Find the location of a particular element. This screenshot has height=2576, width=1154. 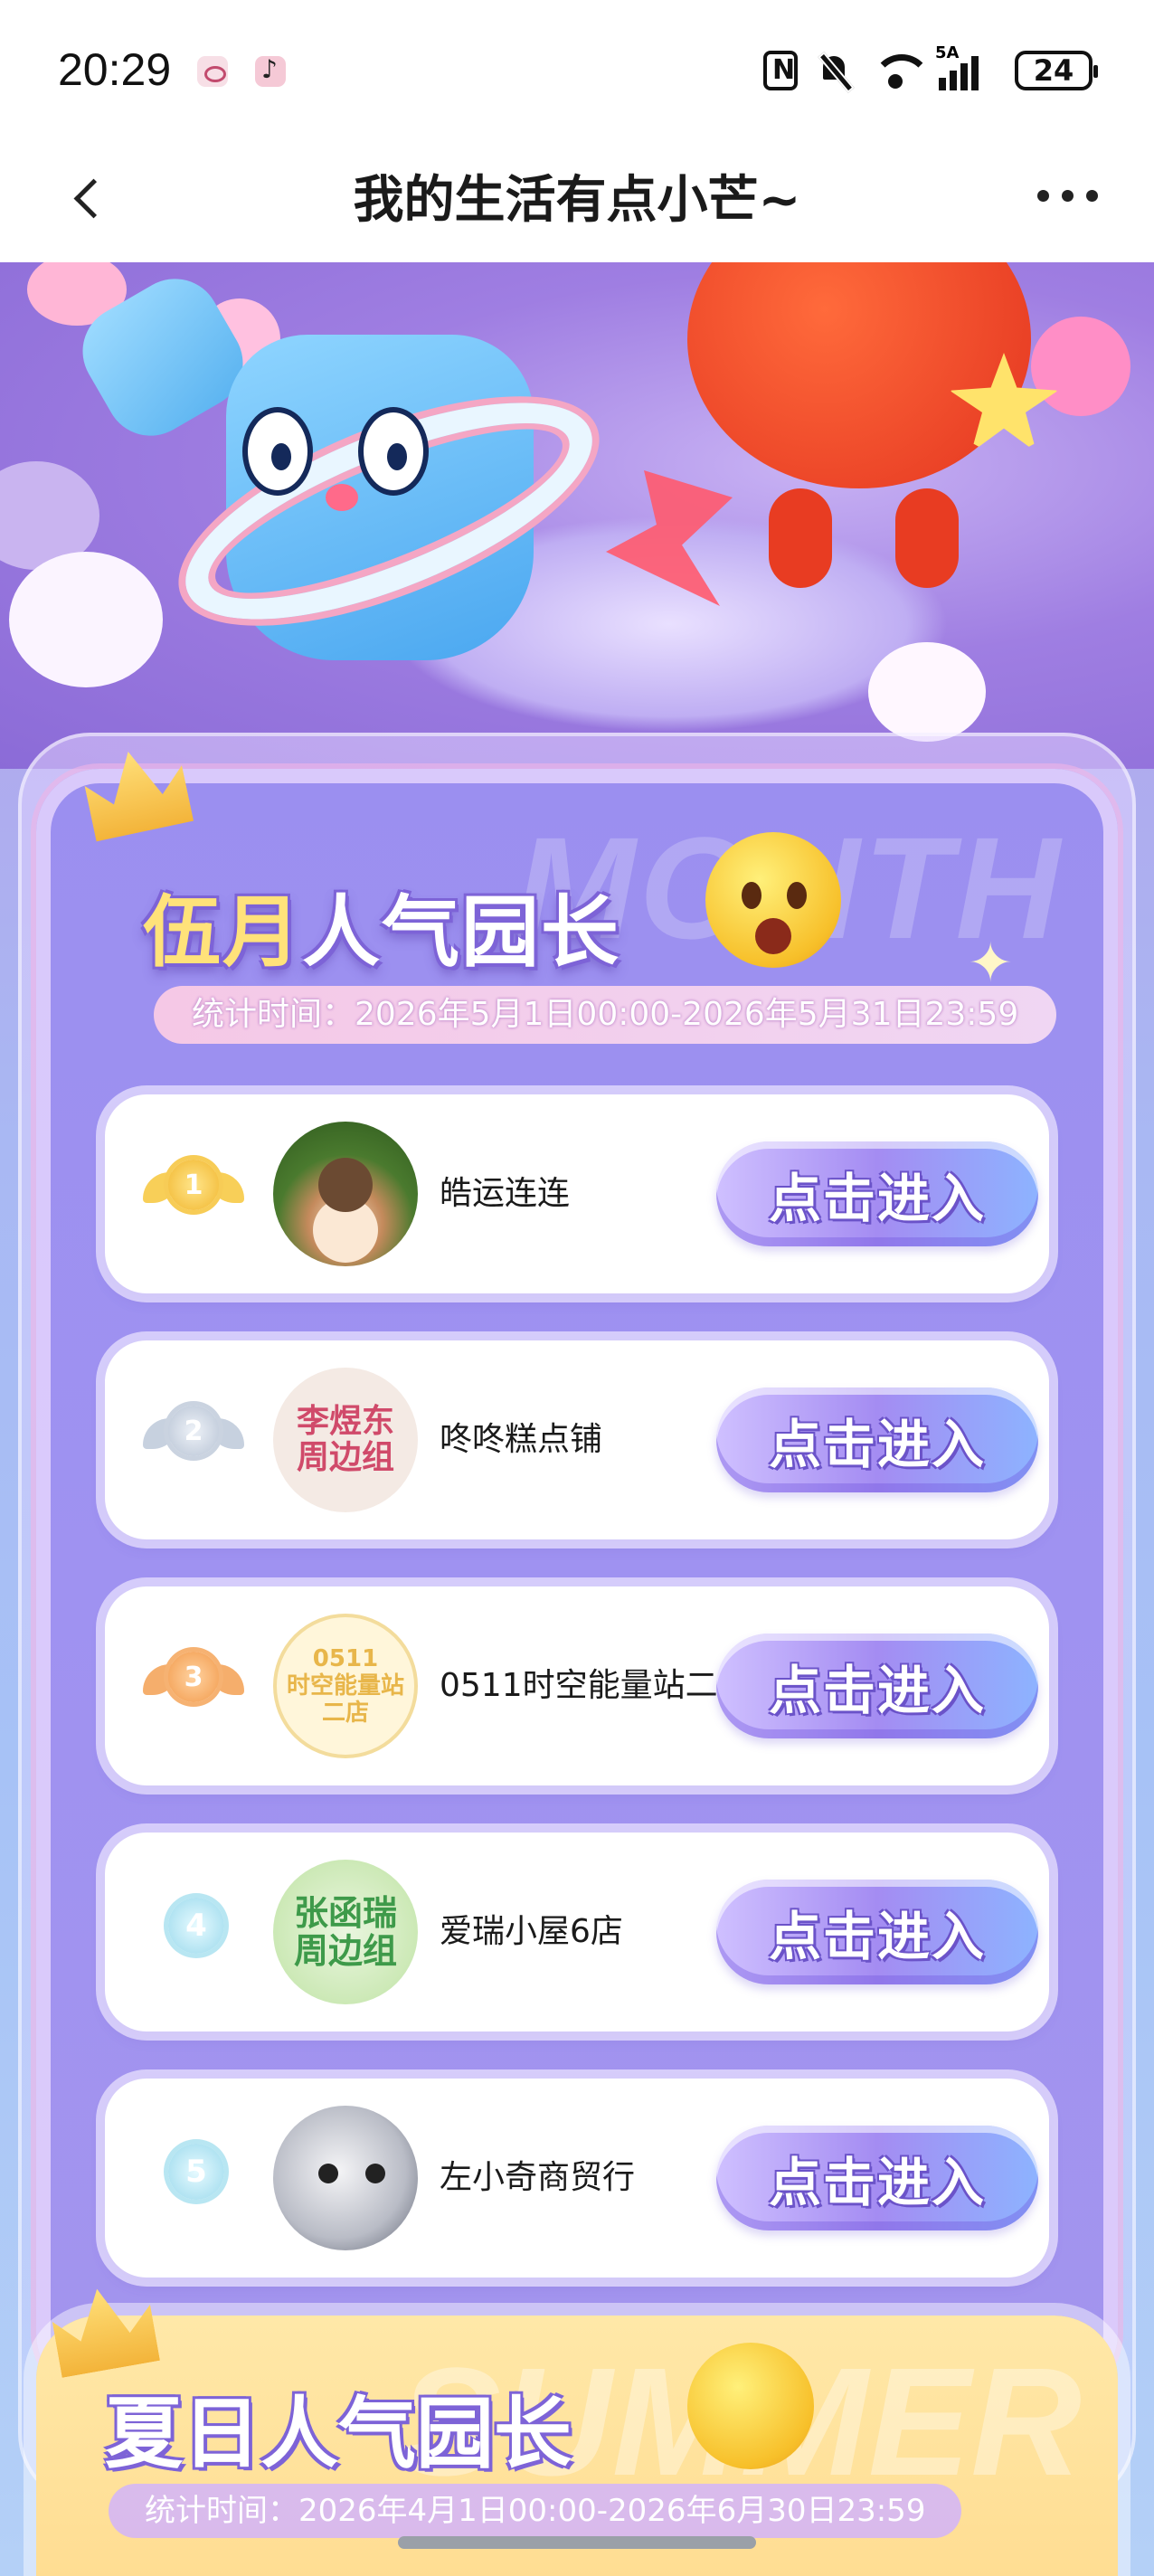

avatar: 李煜东 周边组 is located at coordinates (345, 1440).